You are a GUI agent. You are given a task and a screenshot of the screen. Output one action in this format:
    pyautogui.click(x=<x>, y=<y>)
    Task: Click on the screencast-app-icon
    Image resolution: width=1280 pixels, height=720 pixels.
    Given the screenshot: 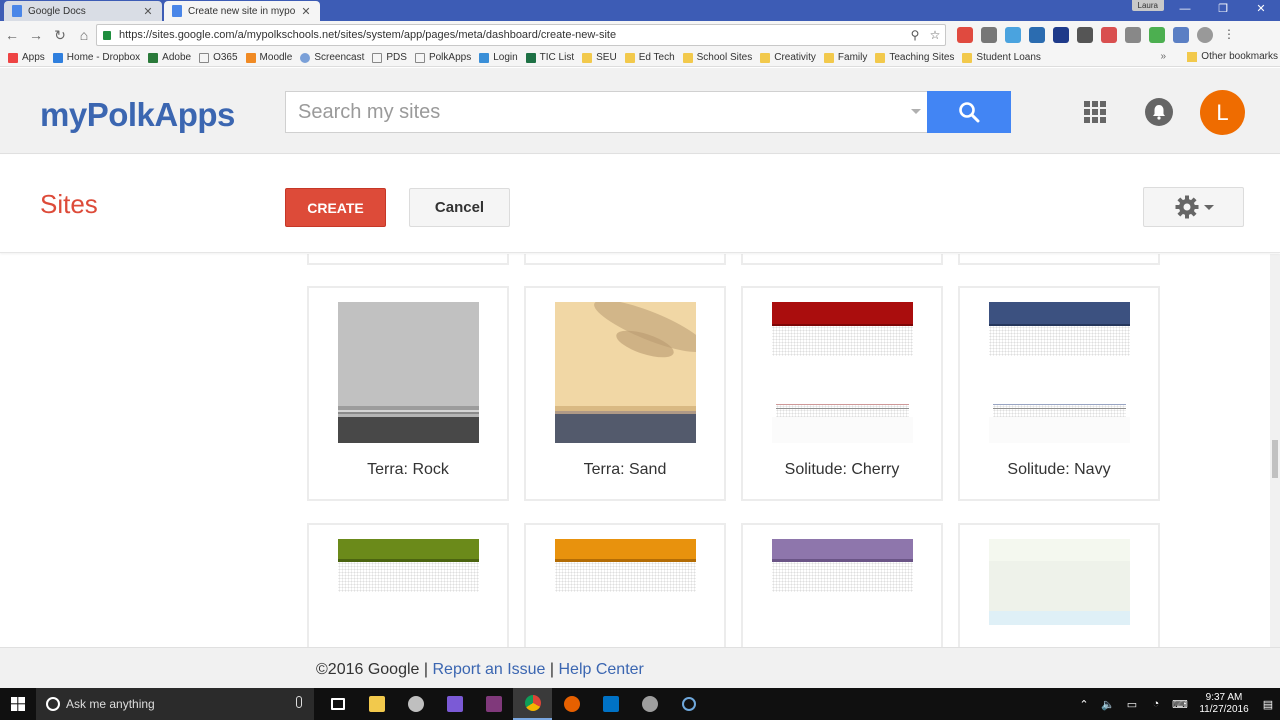 What is the action you would take?
    pyautogui.click(x=415, y=704)
    